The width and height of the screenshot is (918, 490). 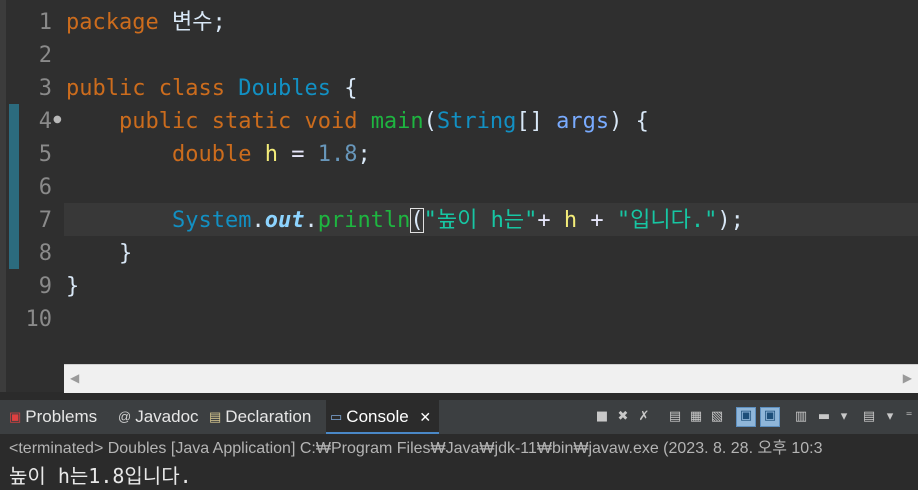 What do you see at coordinates (824, 417) in the screenshot?
I see `display-console-icon: ▬` at bounding box center [824, 417].